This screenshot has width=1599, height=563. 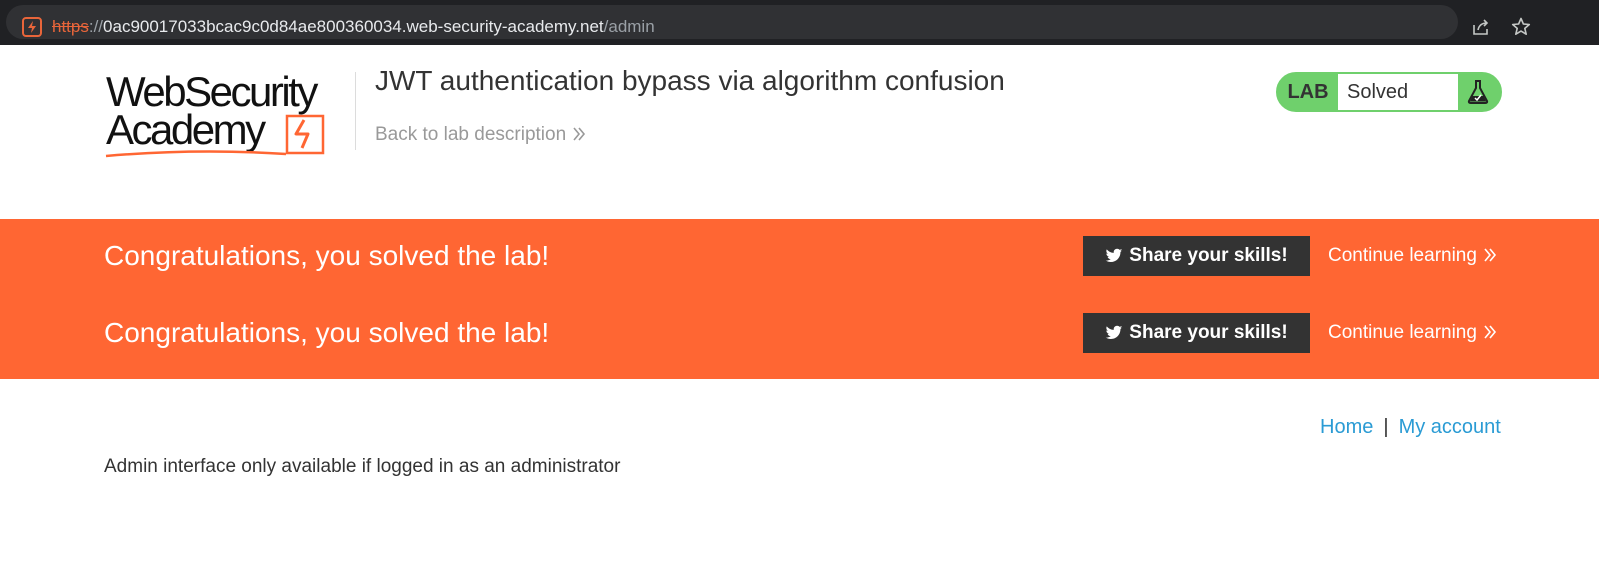 What do you see at coordinates (70, 26) in the screenshot?
I see `url-scheme: https` at bounding box center [70, 26].